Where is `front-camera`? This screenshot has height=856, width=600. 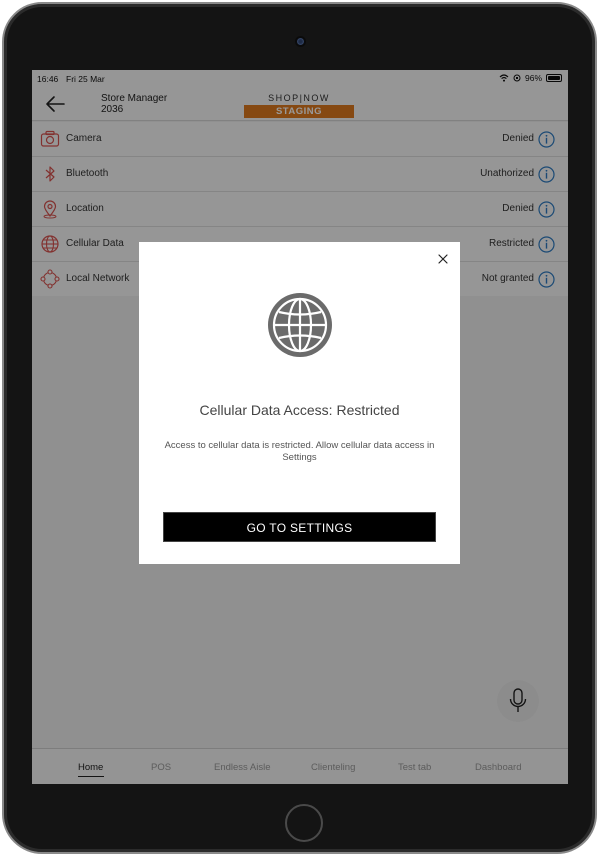 front-camera is located at coordinates (300, 41).